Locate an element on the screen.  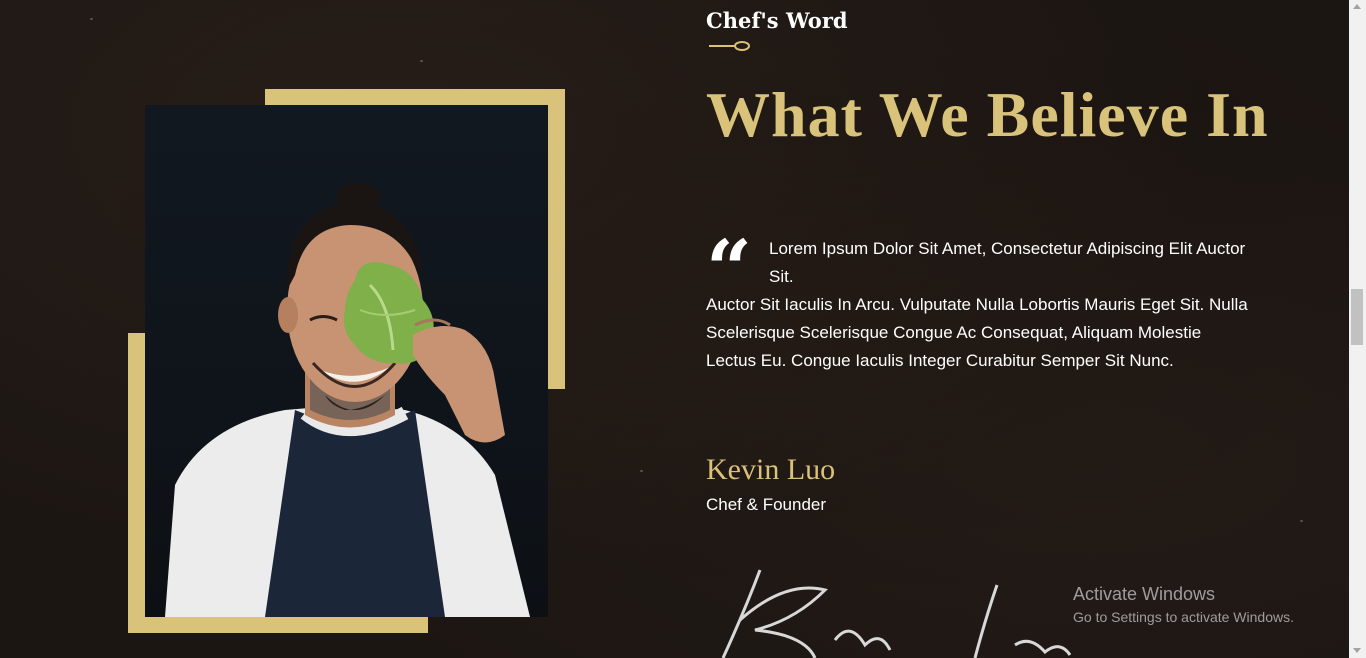
scroll-thumb is located at coordinates (1357, 317).